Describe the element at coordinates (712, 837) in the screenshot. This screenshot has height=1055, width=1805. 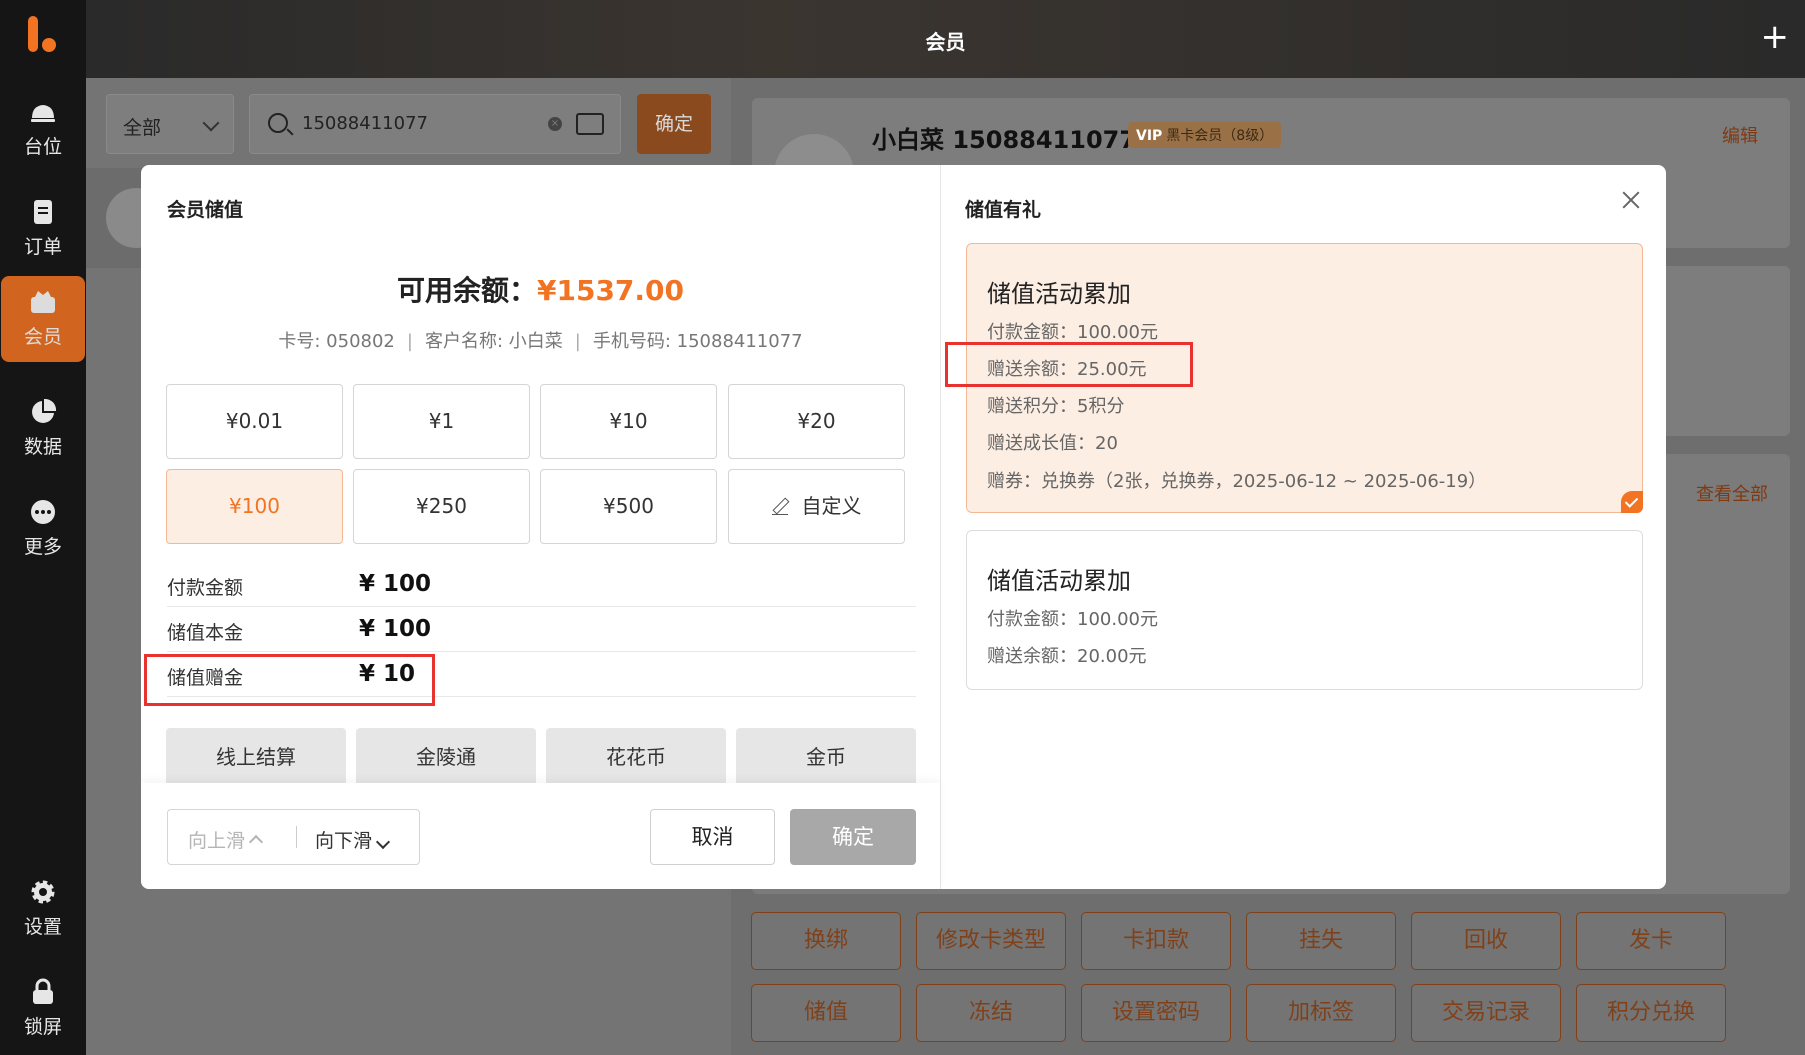
I see `cancel-button: 取消` at that location.